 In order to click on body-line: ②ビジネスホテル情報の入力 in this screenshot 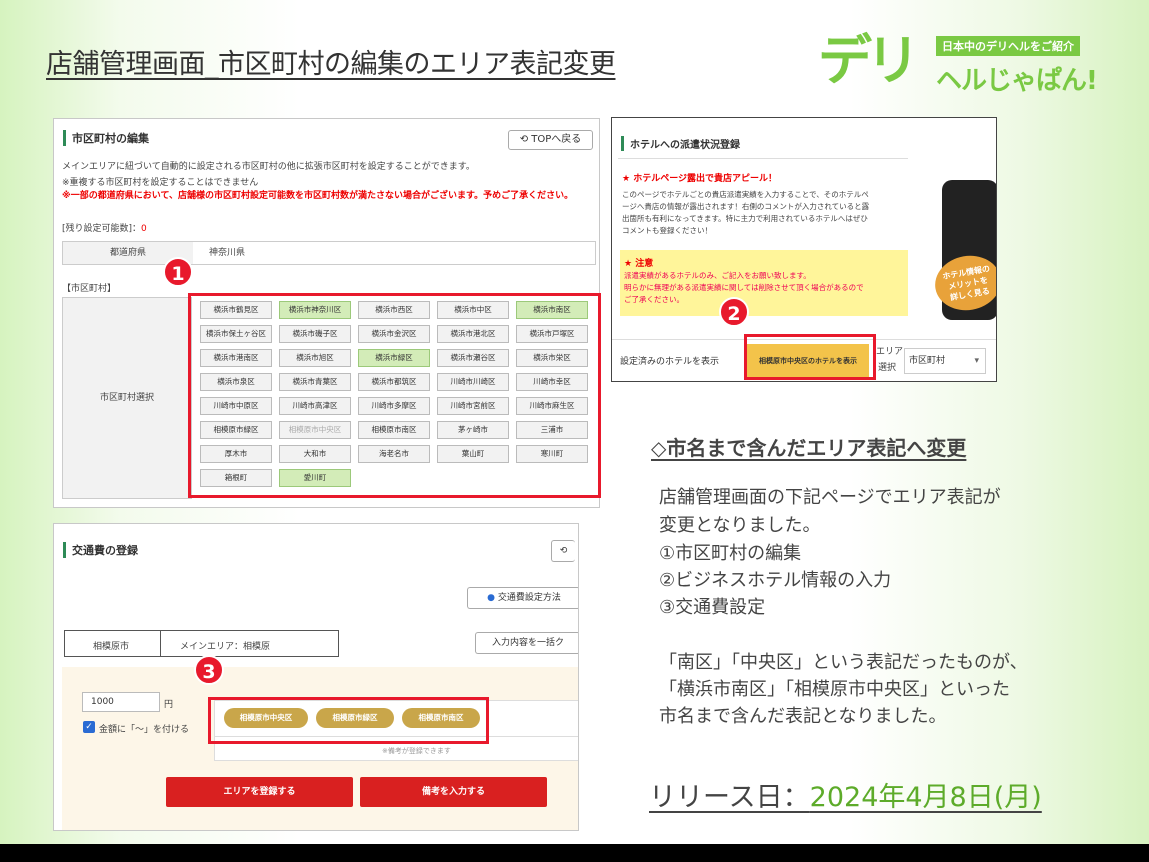, I will do `click(775, 580)`.